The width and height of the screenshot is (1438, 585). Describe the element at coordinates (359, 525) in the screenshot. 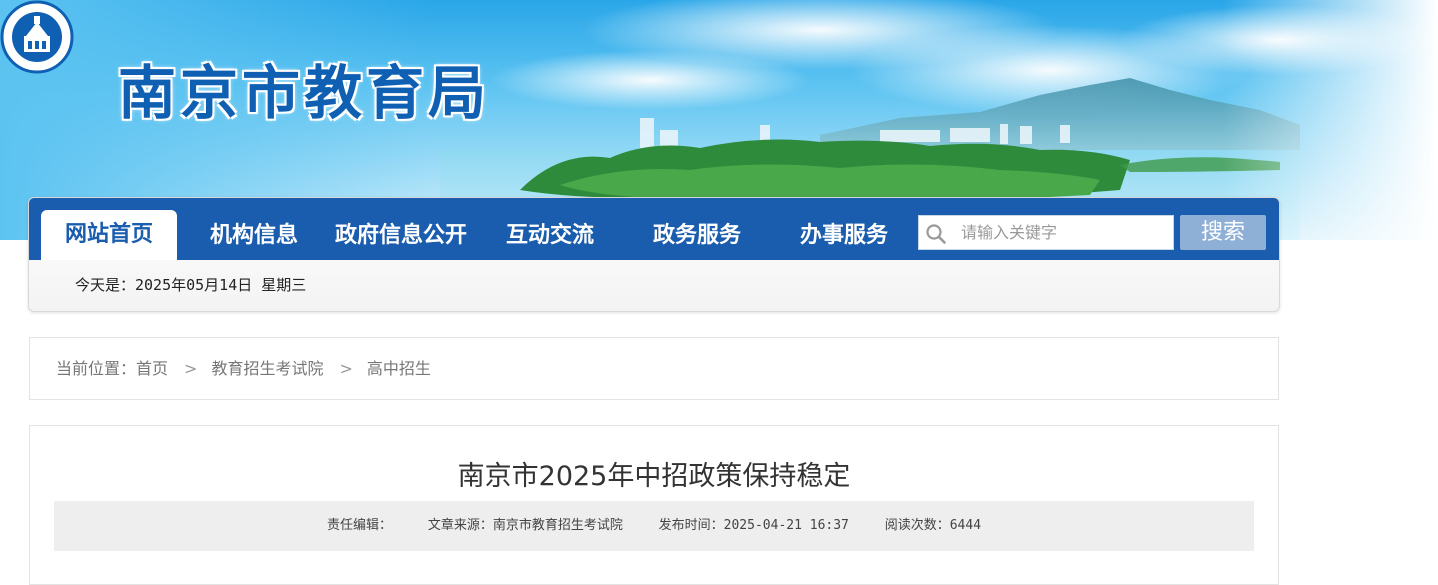

I see `meta-editor: 责任编辑：` at that location.